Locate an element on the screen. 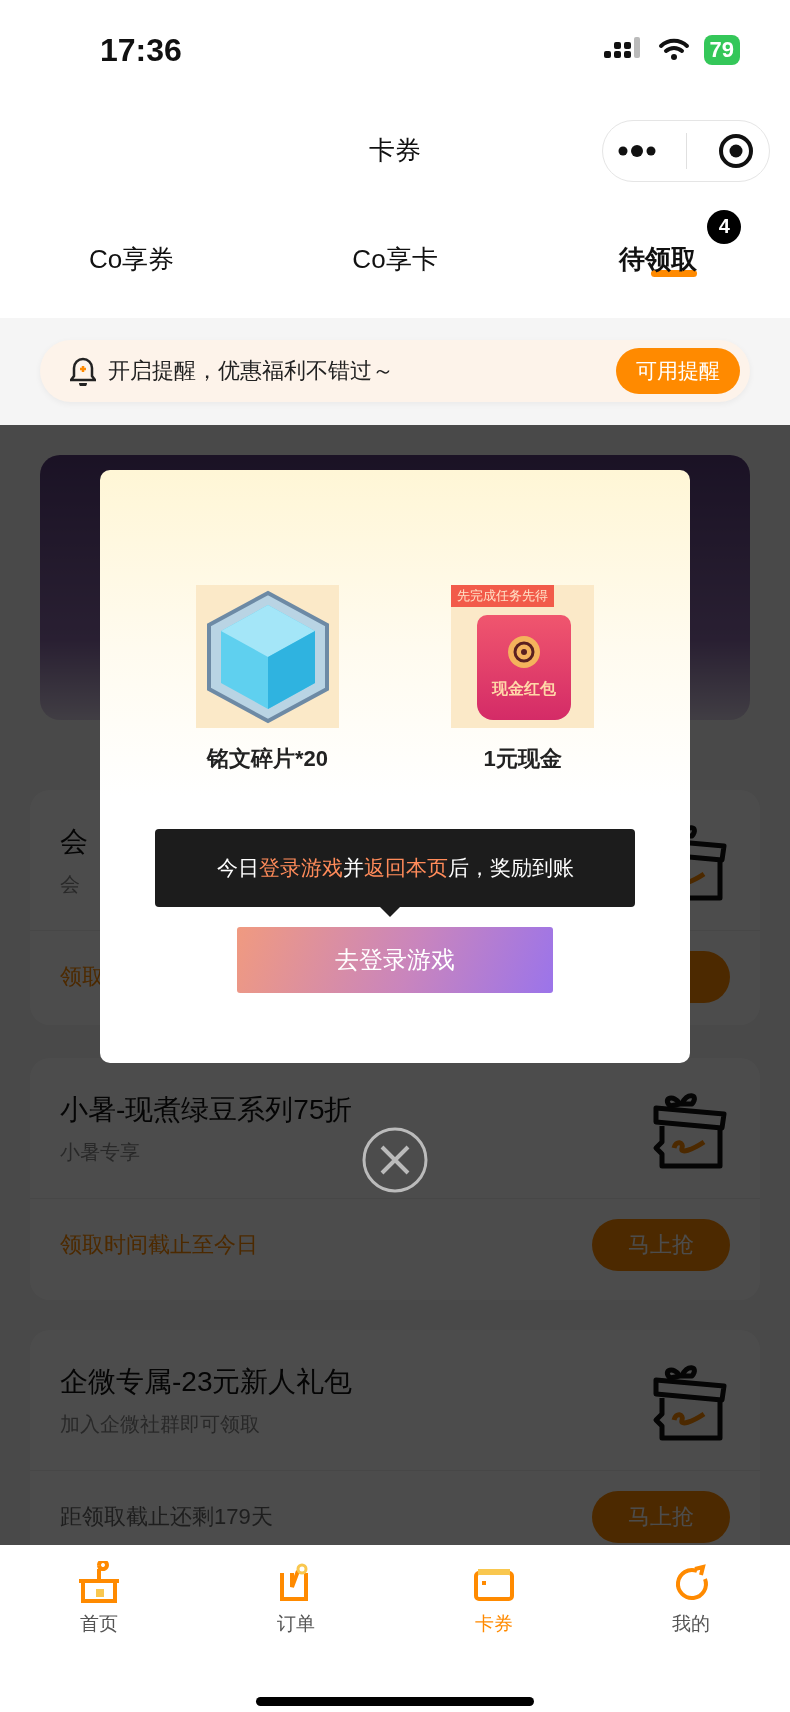 The height and width of the screenshot is (1712, 790). nav-item: 我的 is located at coordinates (691, 1599).